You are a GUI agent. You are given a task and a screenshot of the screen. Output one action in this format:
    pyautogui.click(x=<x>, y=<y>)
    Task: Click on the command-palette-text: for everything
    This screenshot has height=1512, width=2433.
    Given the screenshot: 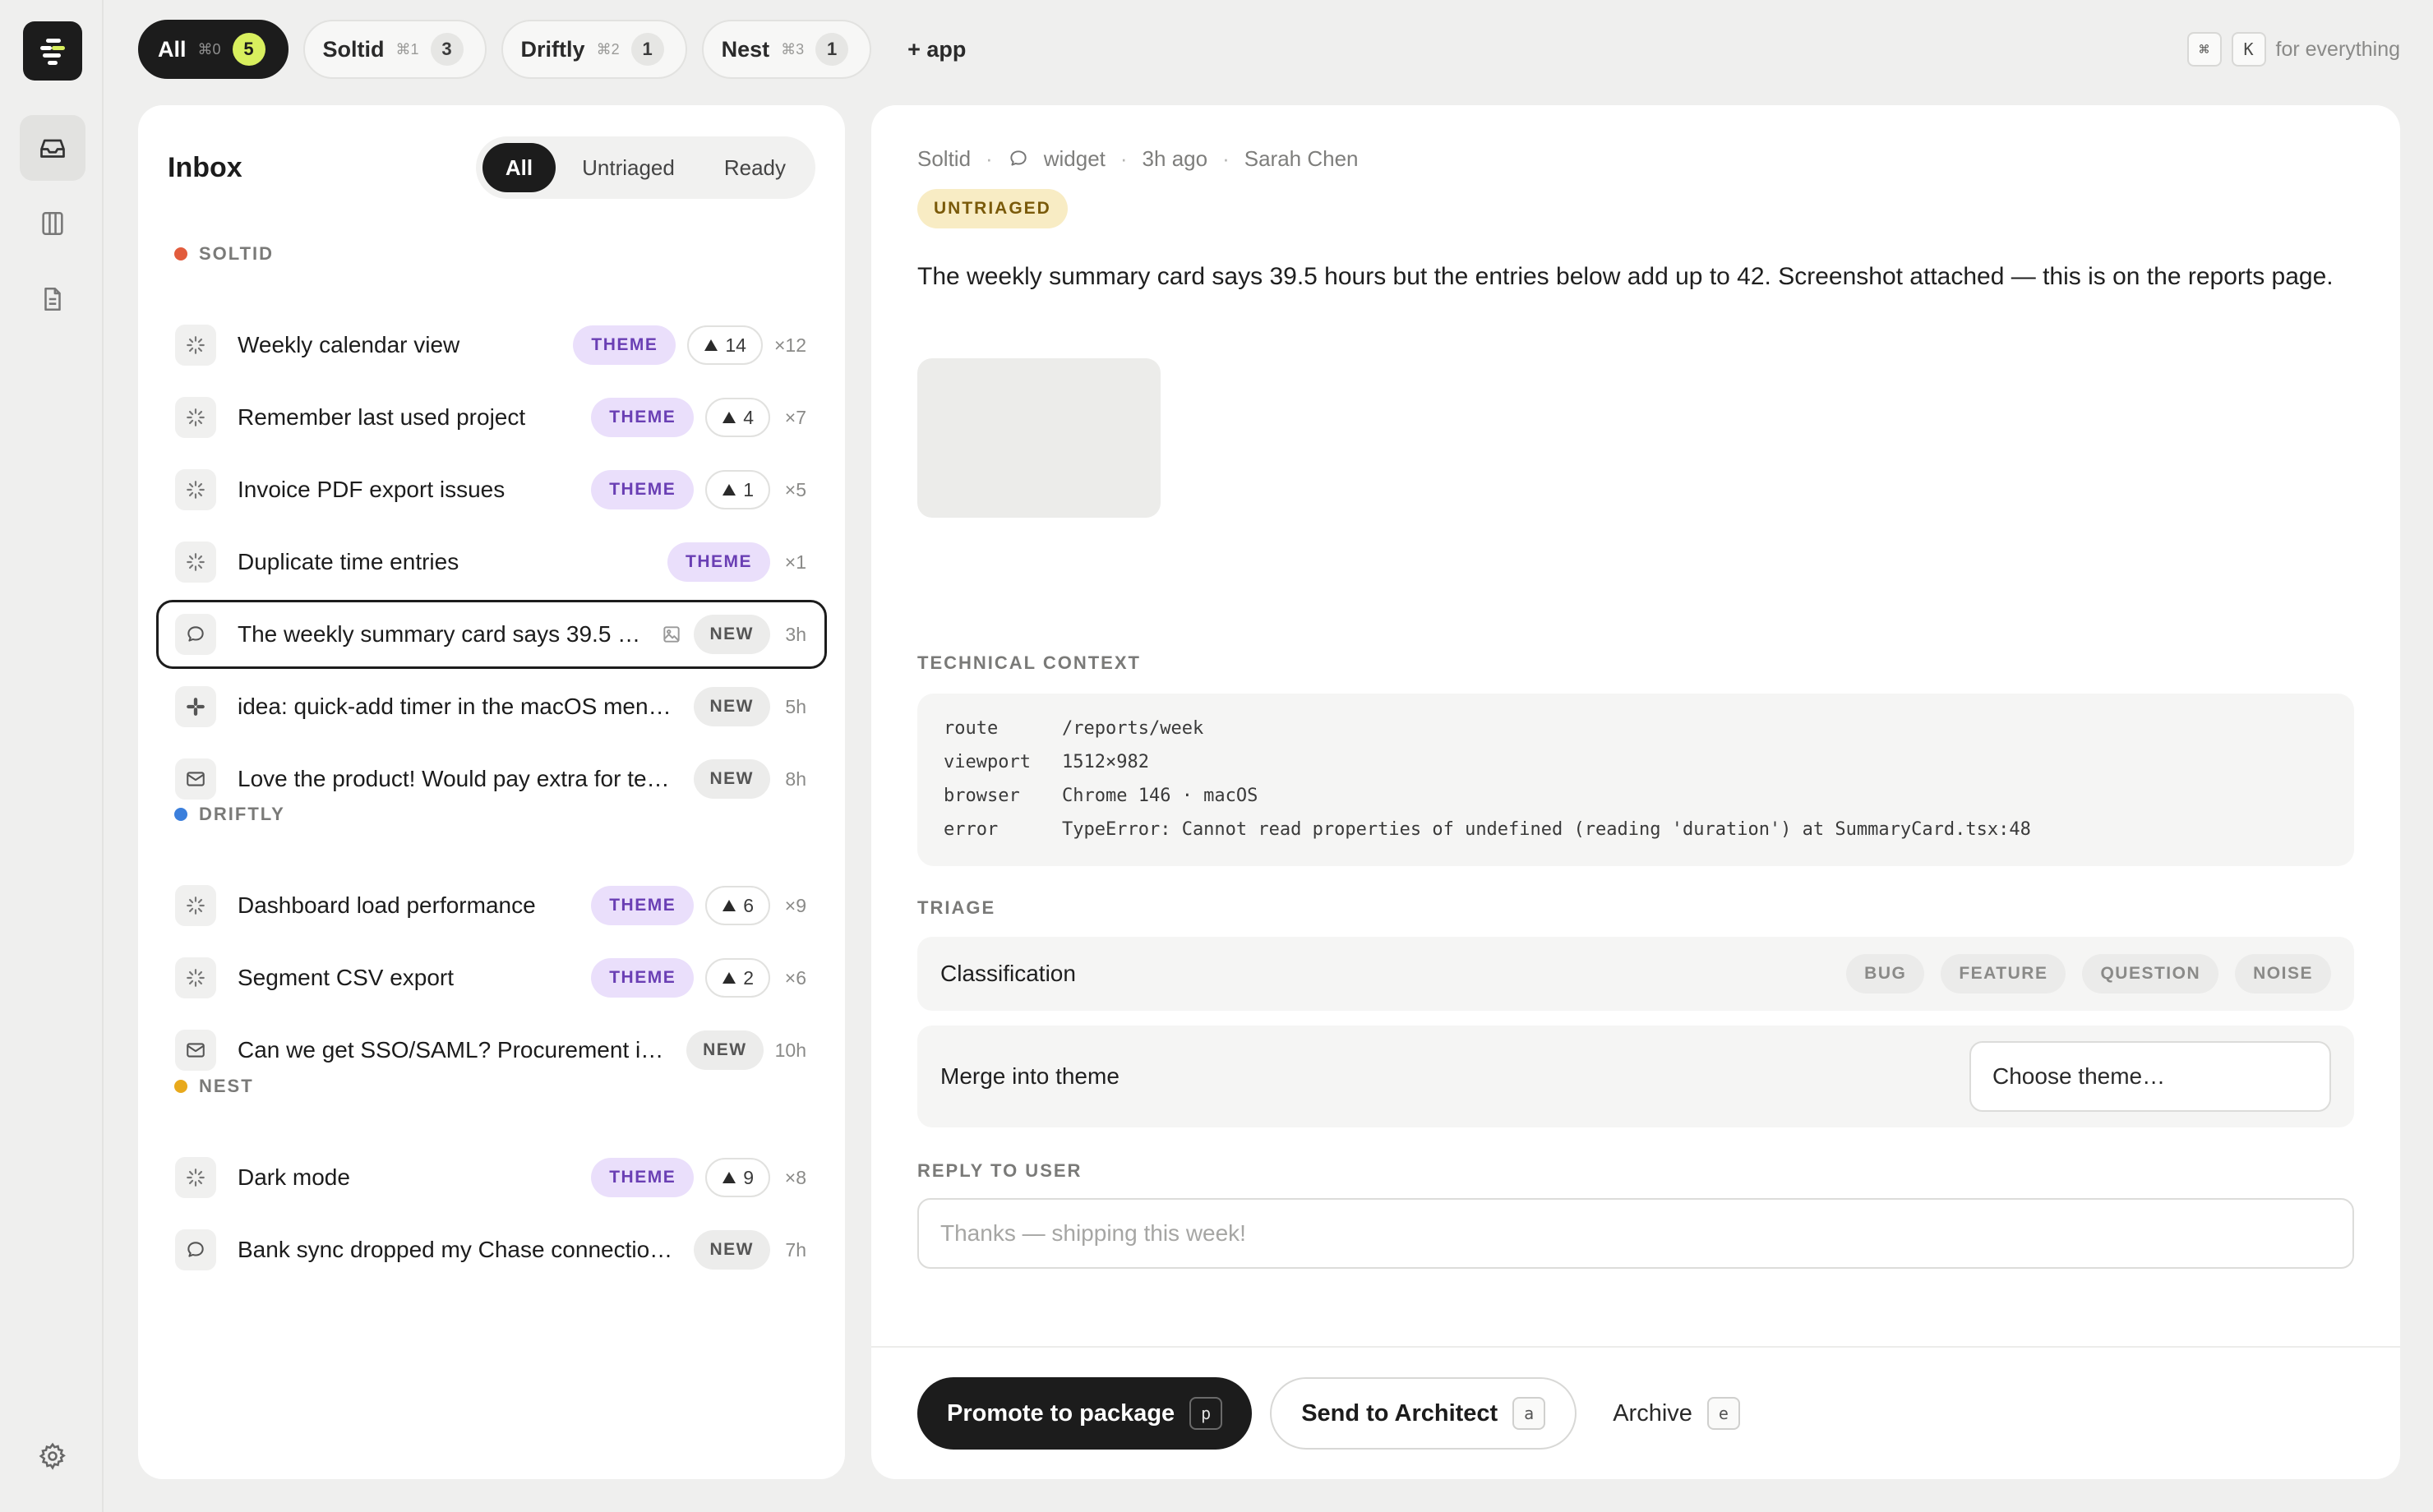 What is the action you would take?
    pyautogui.click(x=2337, y=49)
    